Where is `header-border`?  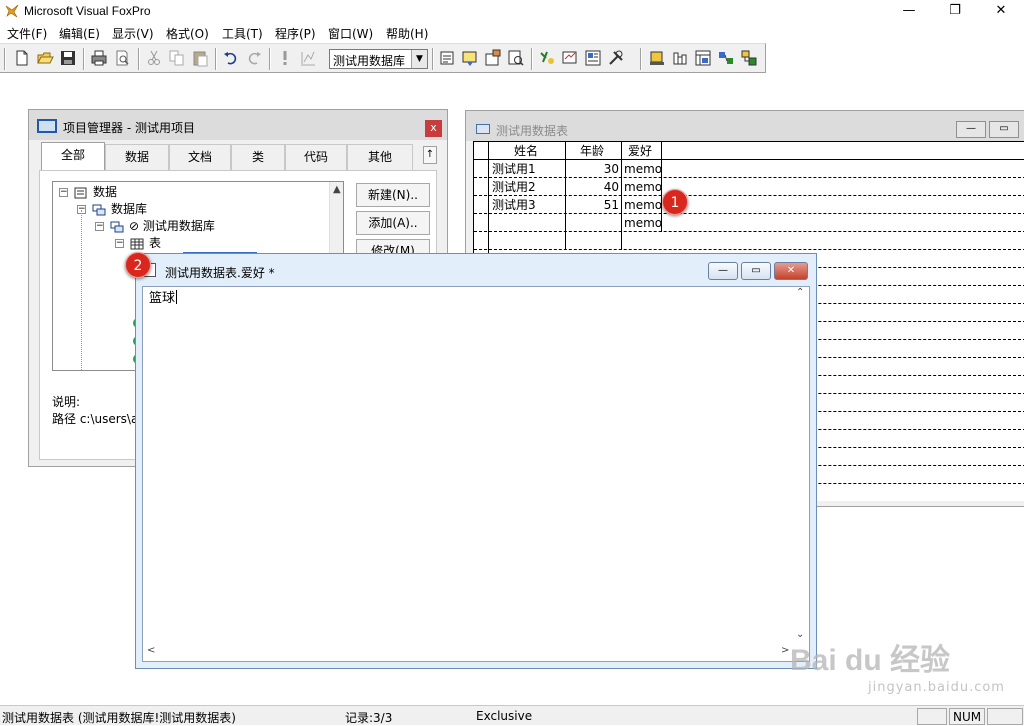 header-border is located at coordinates (749, 159).